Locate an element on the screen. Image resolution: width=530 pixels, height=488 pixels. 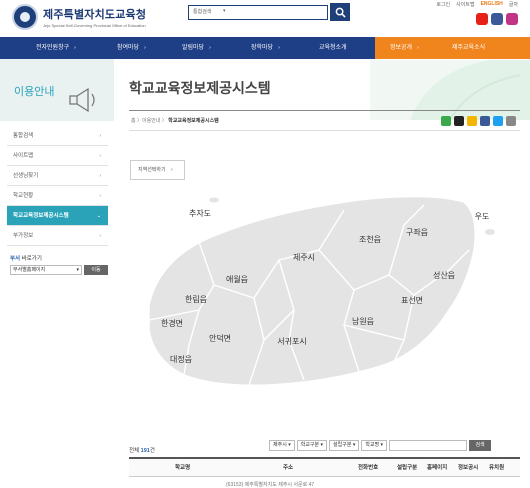
filter-bar: 제주시 ▾ 학교구분 ▾ 설립구분 ▾ 학교명 ▾ 검색 is located at coordinates (380, 445).